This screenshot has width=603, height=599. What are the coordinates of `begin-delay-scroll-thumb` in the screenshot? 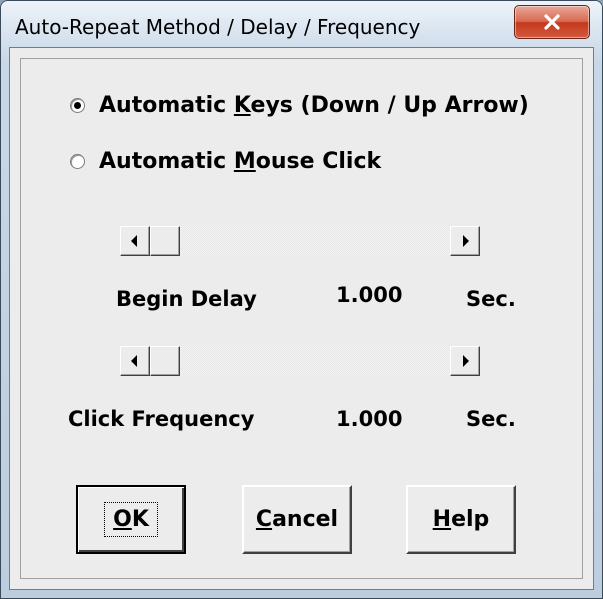 It's located at (165, 241).